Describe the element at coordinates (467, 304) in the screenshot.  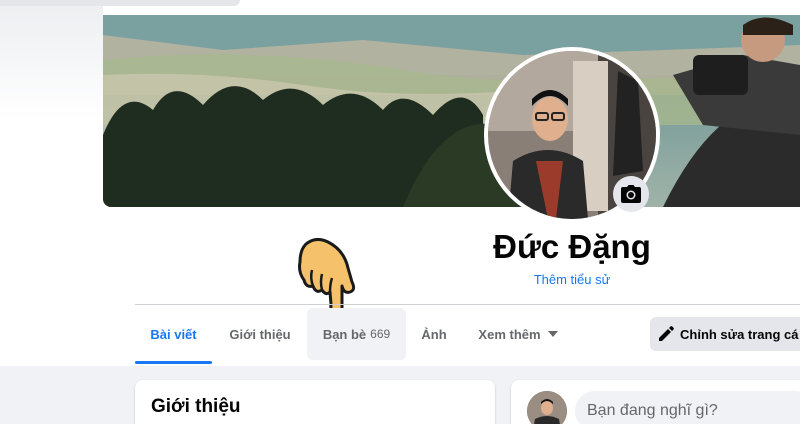
I see `header-divider` at that location.